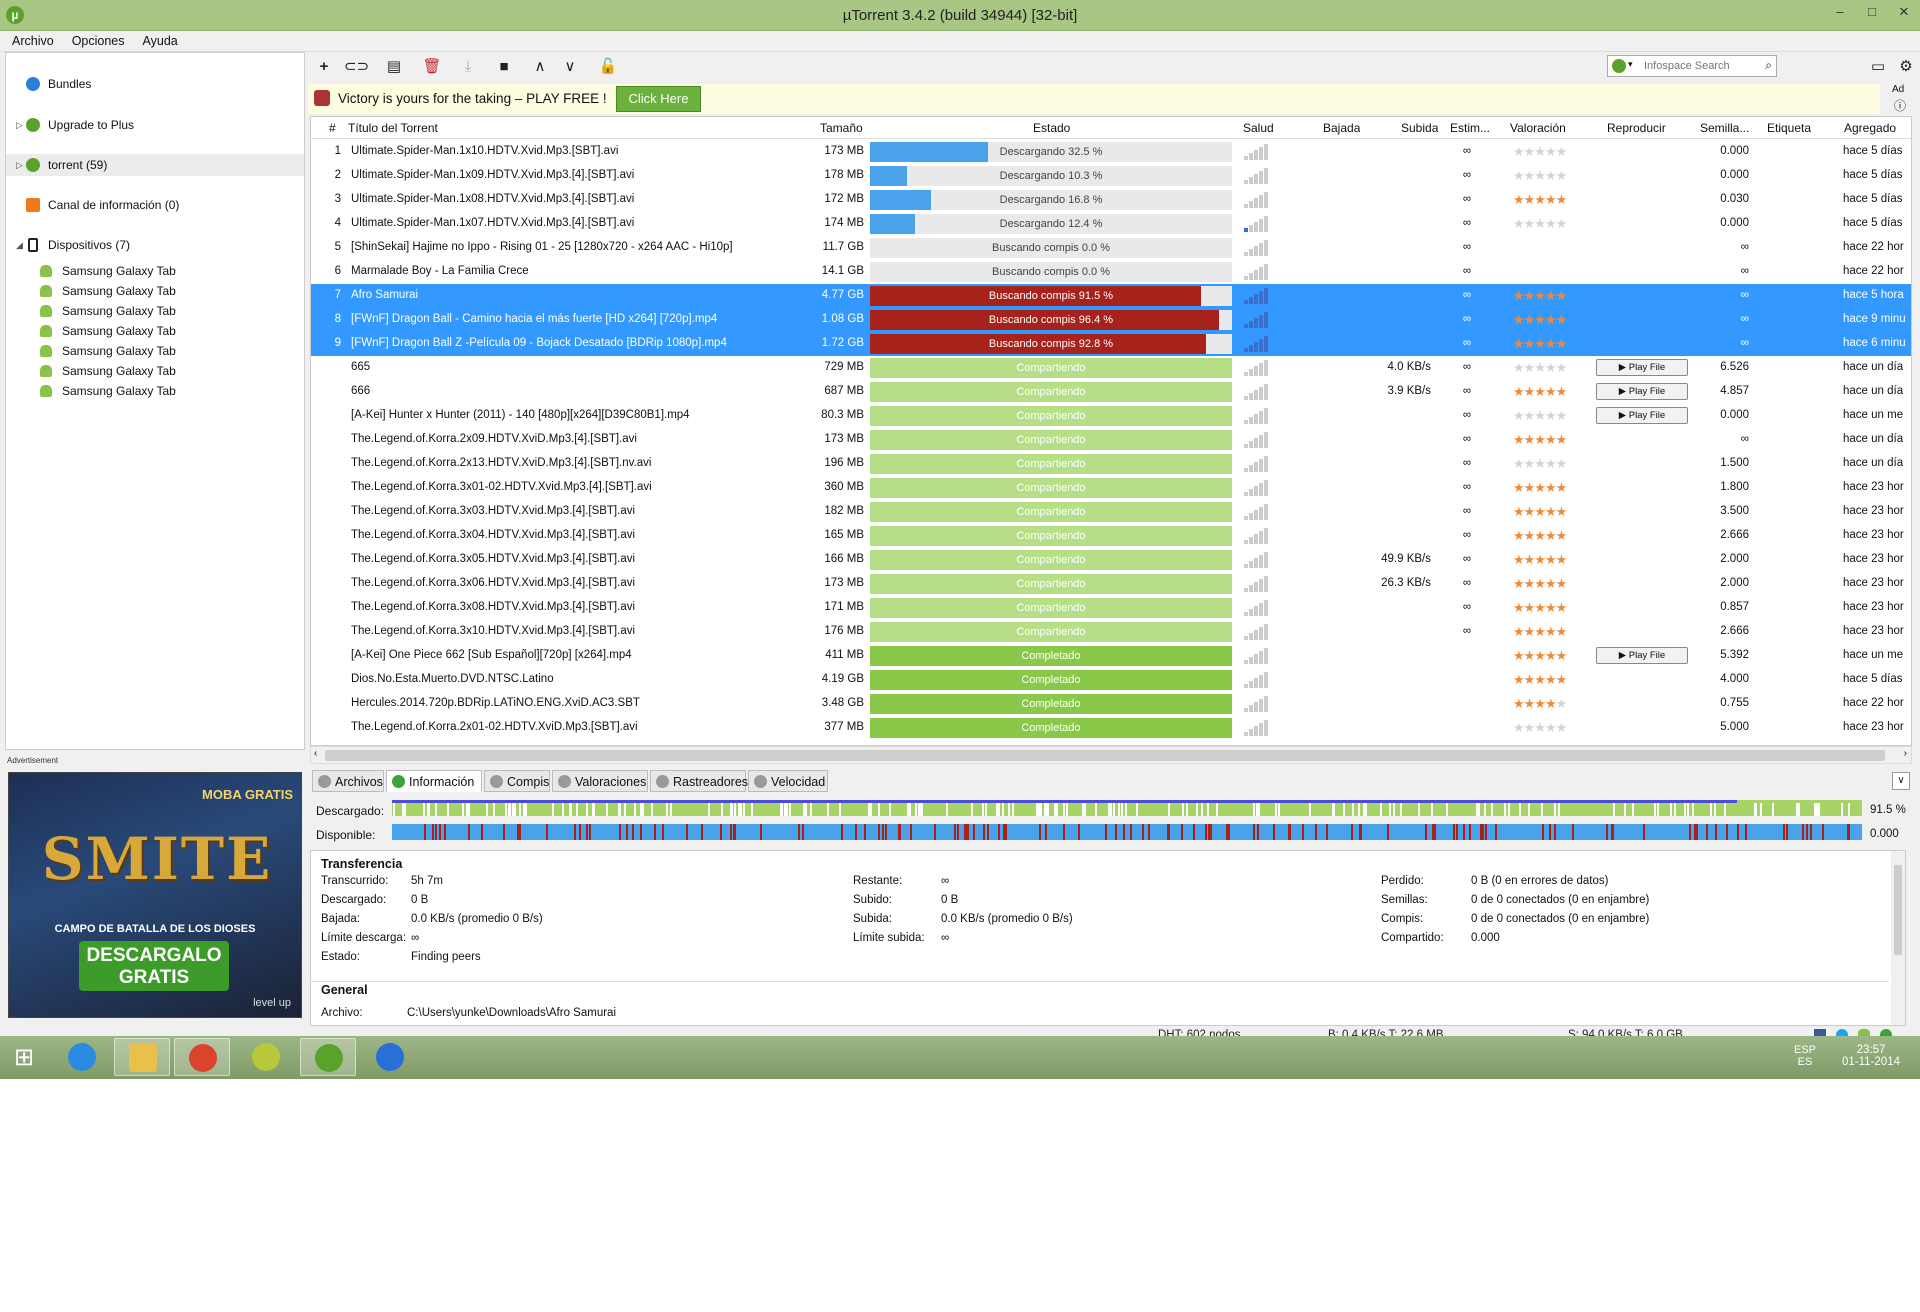 This screenshot has width=1920, height=1312. I want to click on move-down-icon: ∨, so click(570, 67).